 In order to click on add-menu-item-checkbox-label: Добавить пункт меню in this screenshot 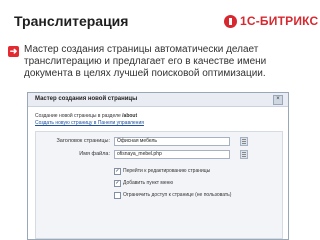, I will do `click(148, 183)`.